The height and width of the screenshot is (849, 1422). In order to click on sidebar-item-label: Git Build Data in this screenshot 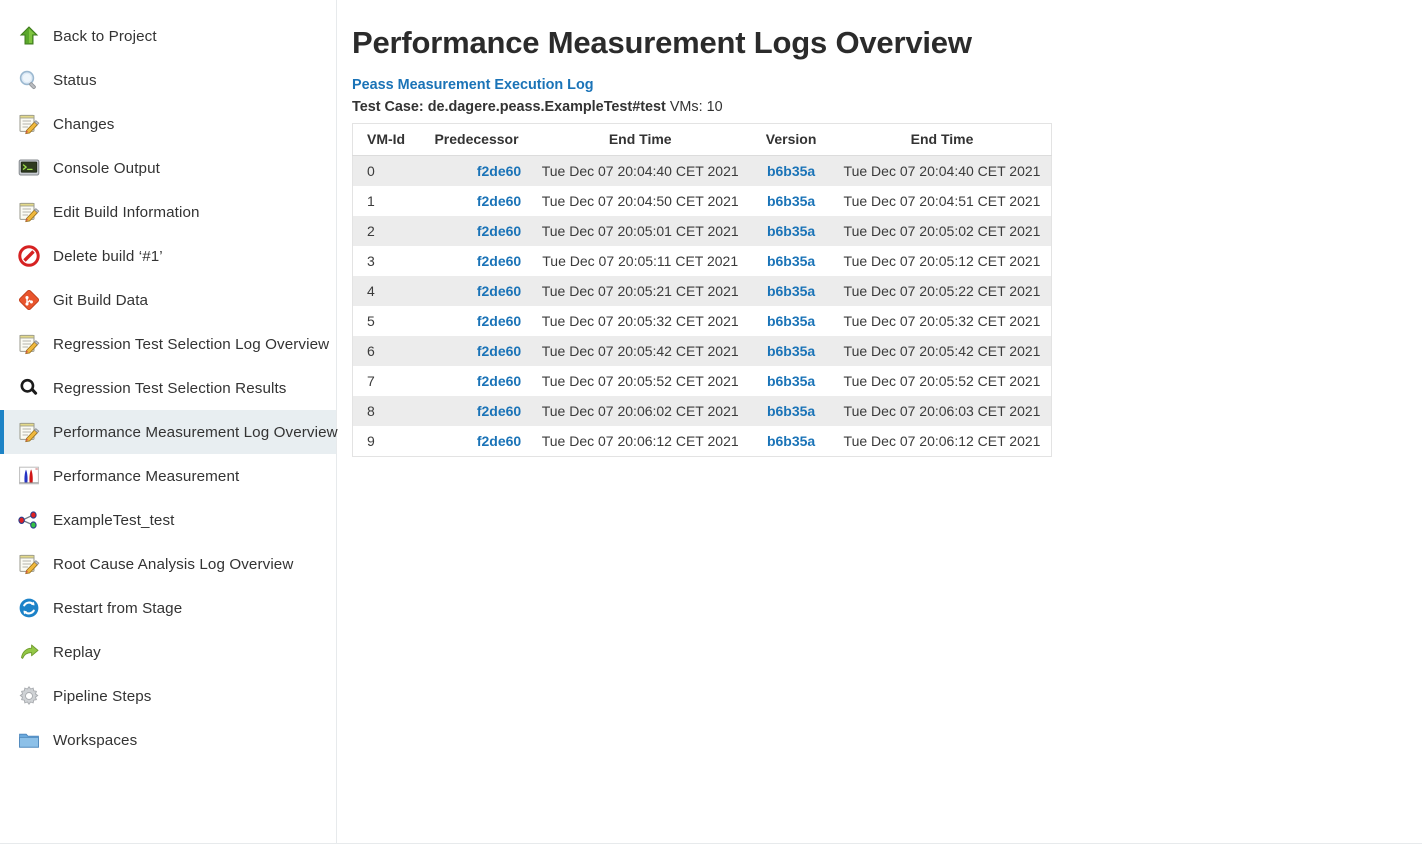, I will do `click(101, 300)`.